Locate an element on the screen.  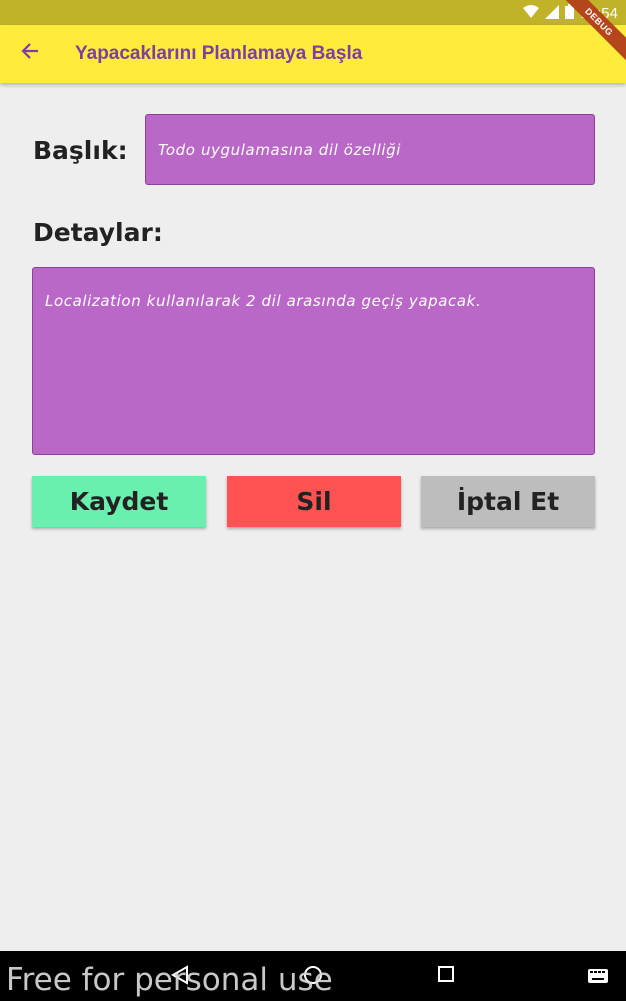
back-button is located at coordinates (30, 54).